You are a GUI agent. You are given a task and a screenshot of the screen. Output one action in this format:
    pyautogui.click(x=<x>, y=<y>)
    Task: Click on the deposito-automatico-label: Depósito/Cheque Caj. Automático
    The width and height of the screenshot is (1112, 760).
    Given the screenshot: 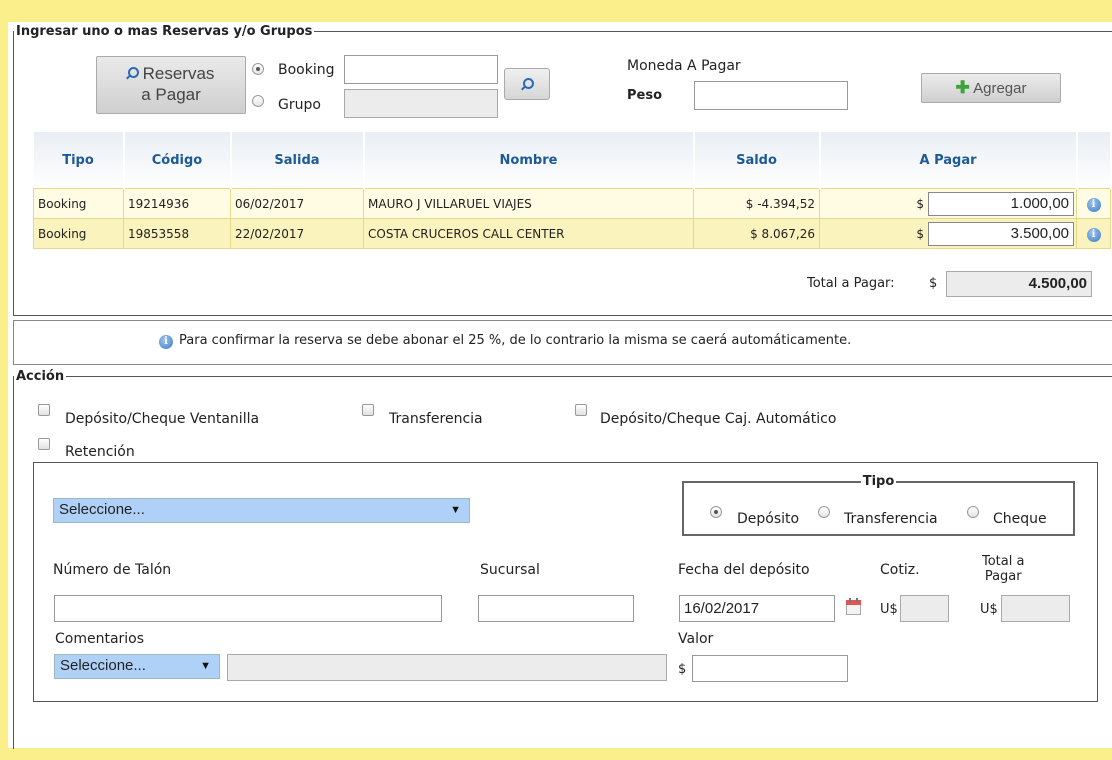 What is the action you would take?
    pyautogui.click(x=718, y=419)
    